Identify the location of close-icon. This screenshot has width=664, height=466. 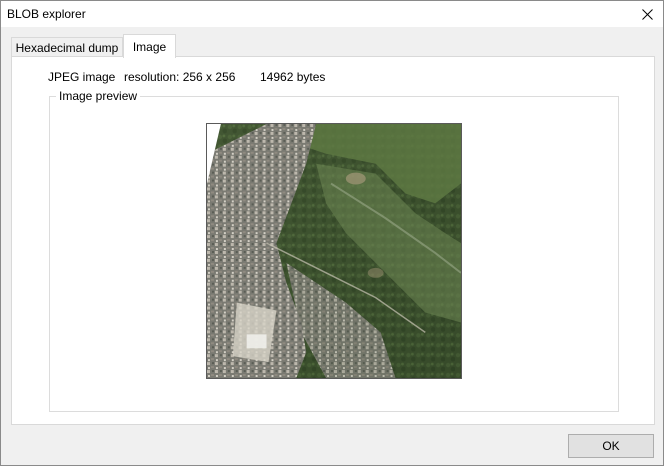
(647, 14).